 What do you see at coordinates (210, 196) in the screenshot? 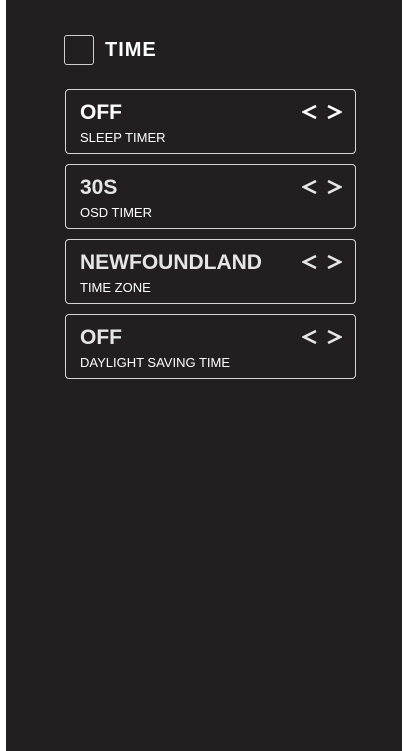
I see `setting-osd-timer: 30S OSD TIMER` at bounding box center [210, 196].